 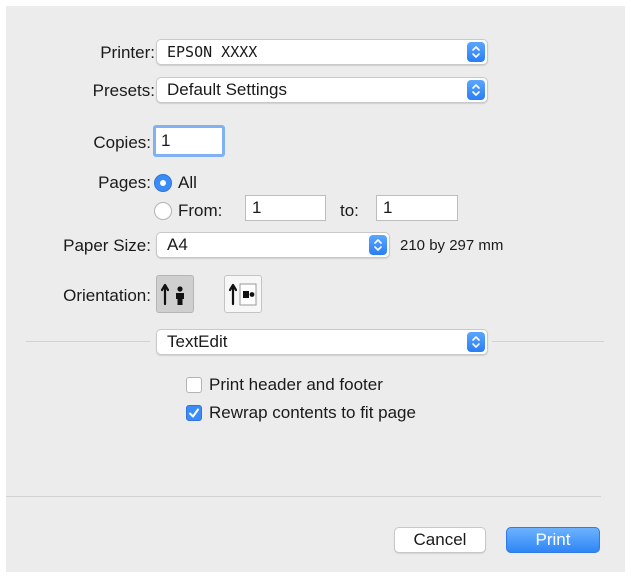 I want to click on presets-value: Default Settings, so click(x=227, y=89).